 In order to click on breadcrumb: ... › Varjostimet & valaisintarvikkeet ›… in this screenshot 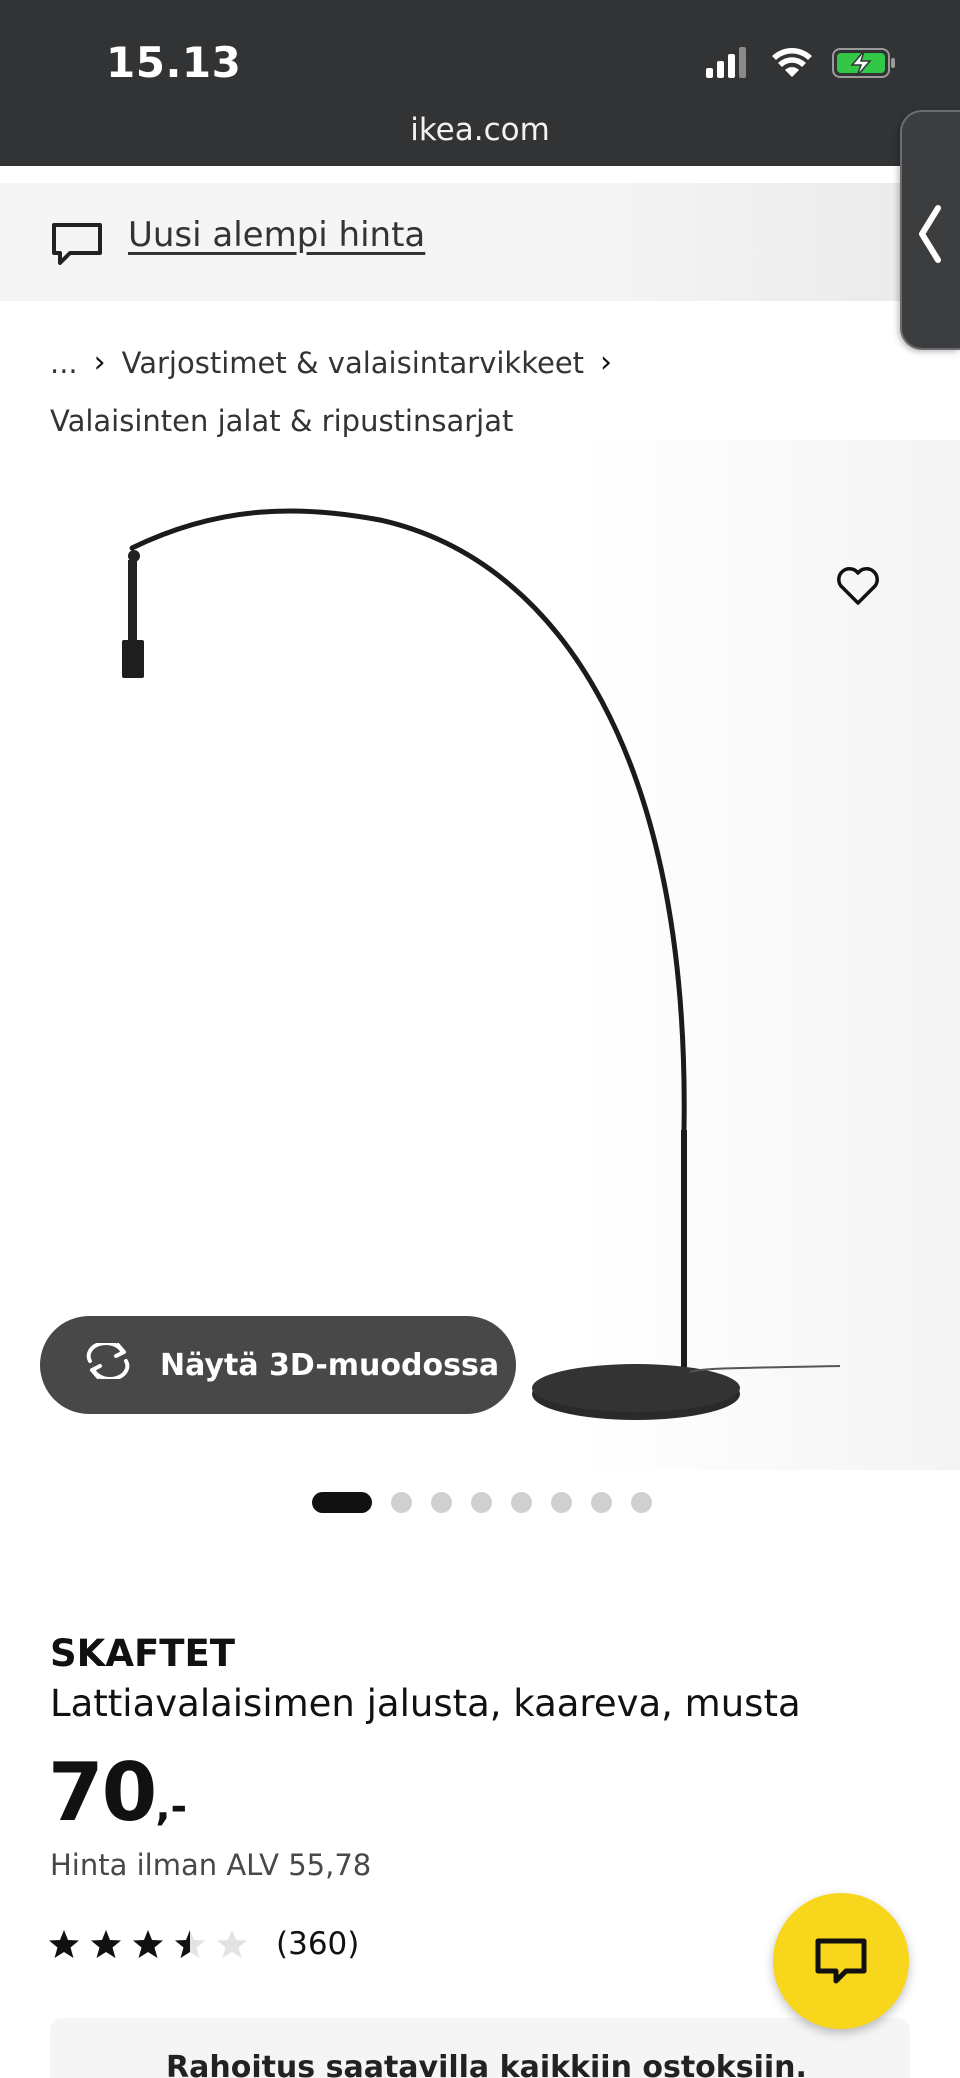, I will do `click(331, 392)`.